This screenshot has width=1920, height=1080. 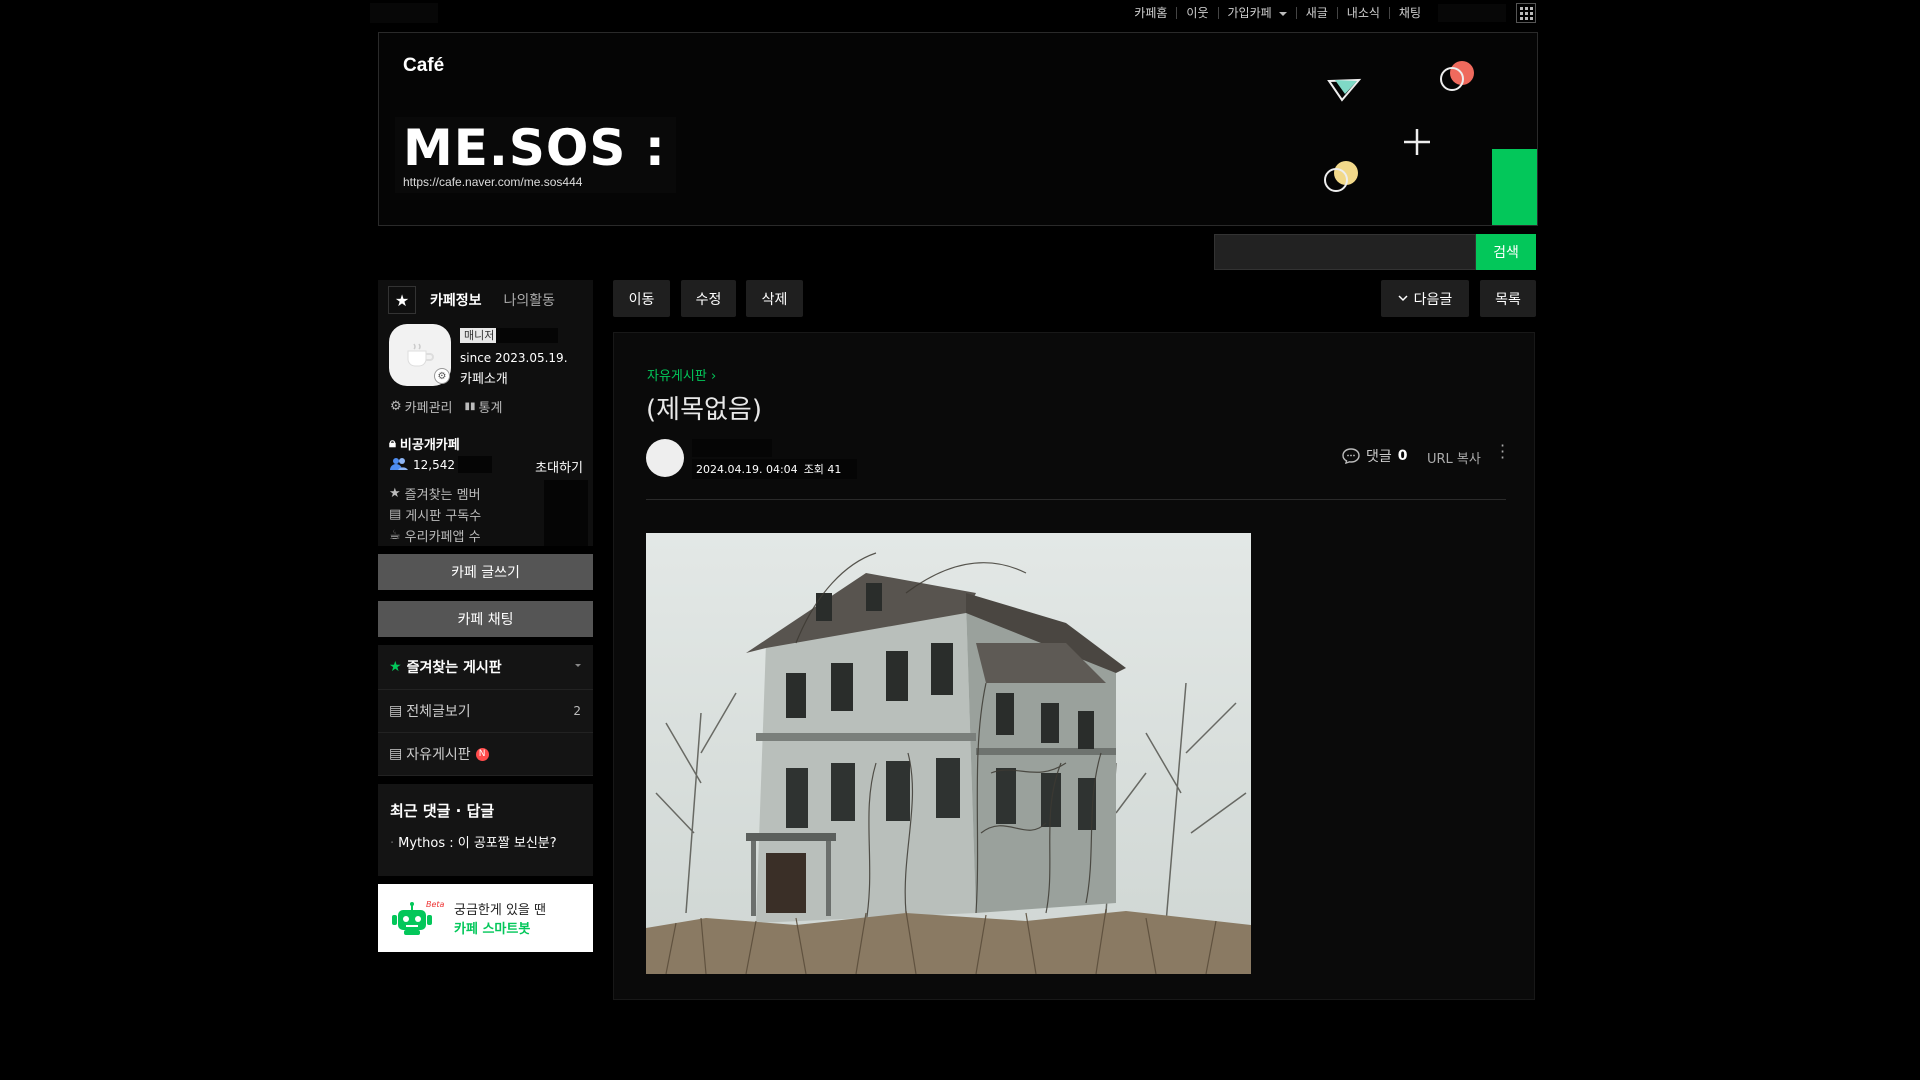 What do you see at coordinates (485, 300) in the screenshot?
I see `sidebar-tabs: ★ 카페정보 나의활동` at bounding box center [485, 300].